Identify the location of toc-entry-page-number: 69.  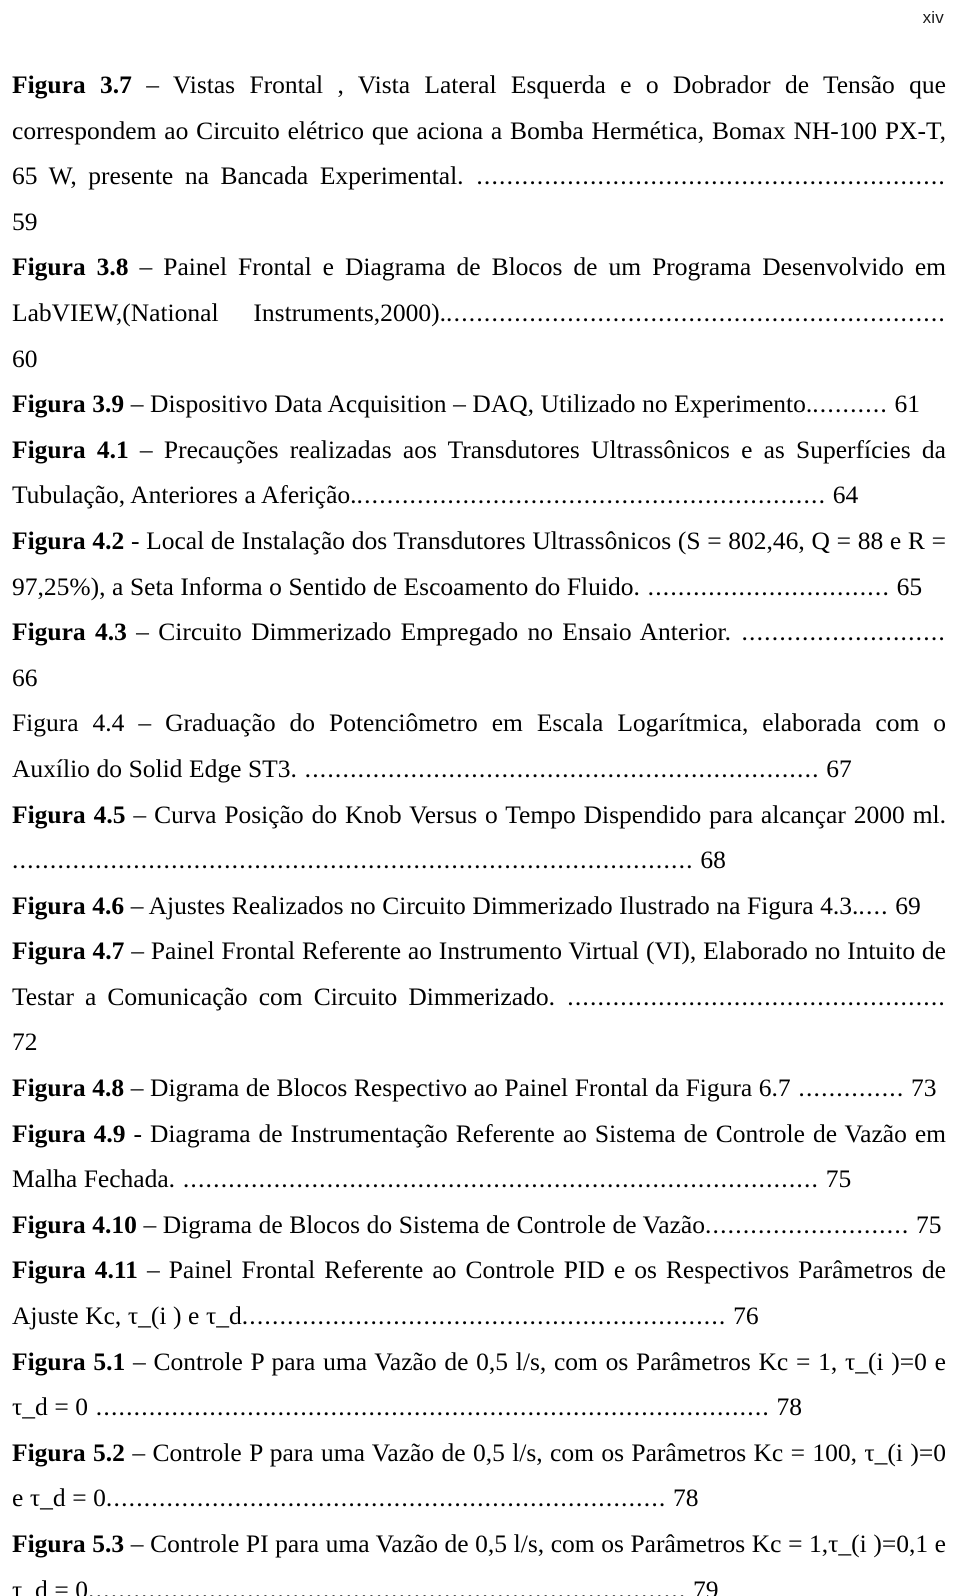
(905, 905).